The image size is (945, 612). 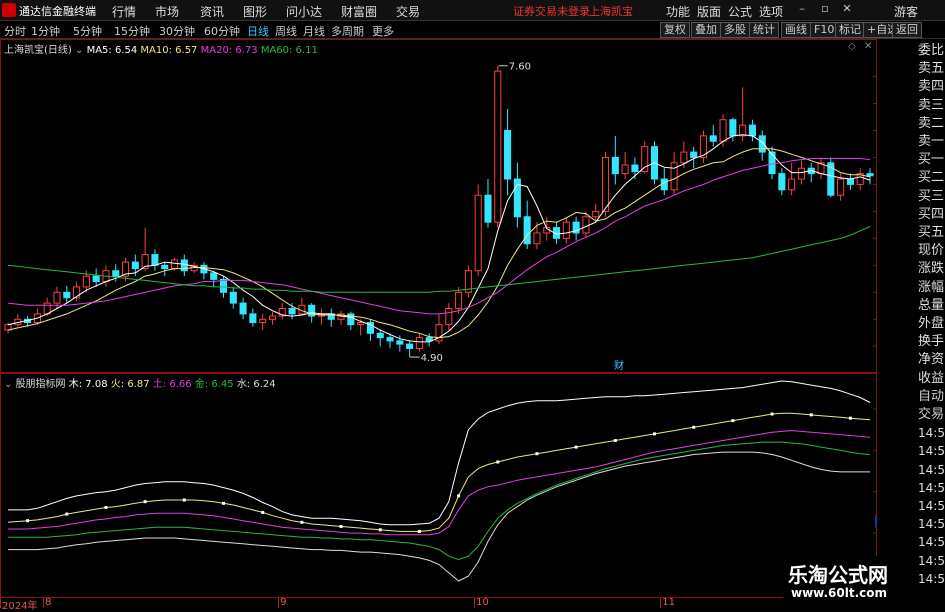 What do you see at coordinates (383, 31) in the screenshot?
I see `period-more: 更多` at bounding box center [383, 31].